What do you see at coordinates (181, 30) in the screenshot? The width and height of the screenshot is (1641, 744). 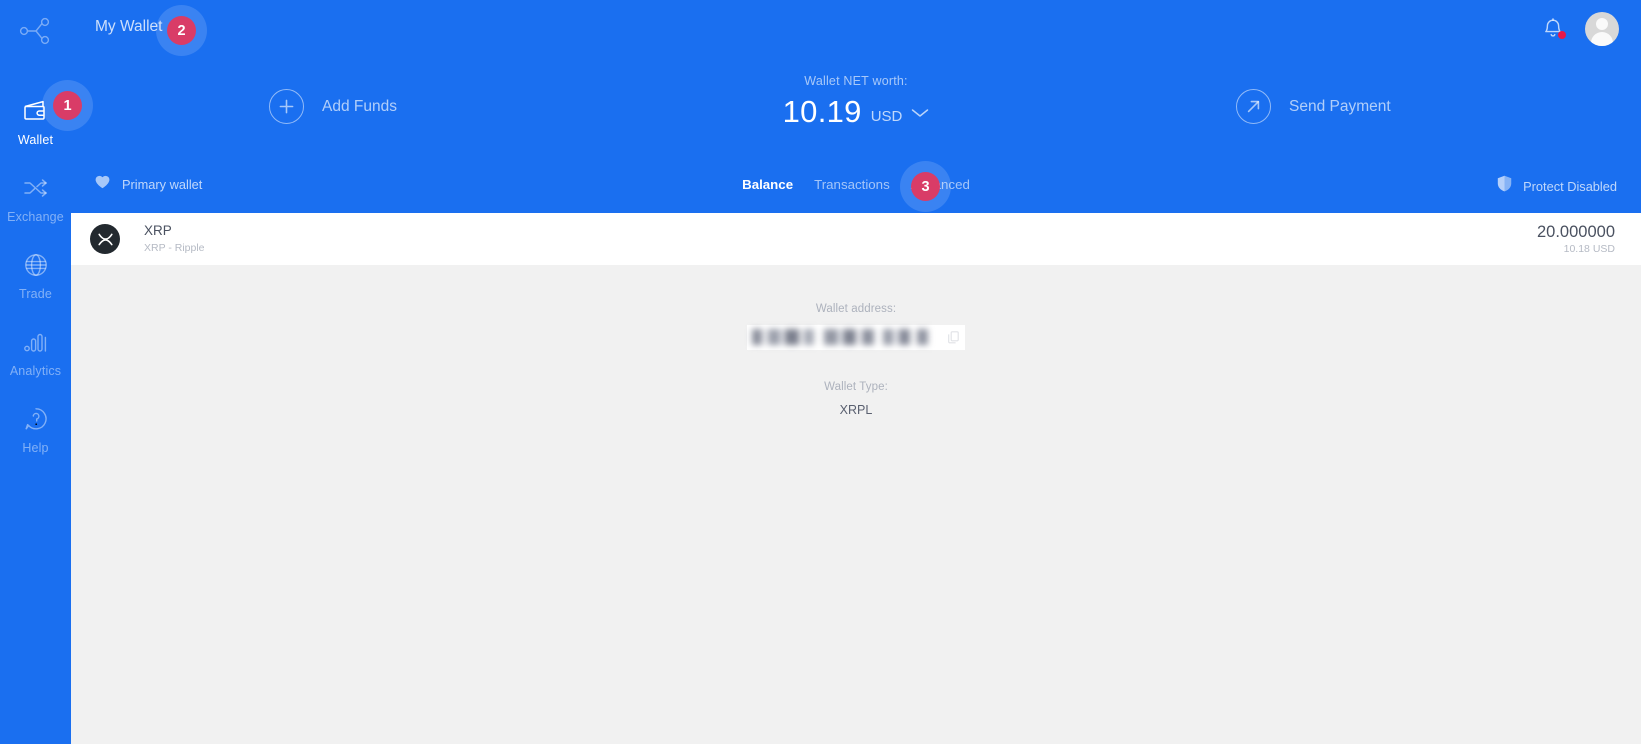 I see `annotation-badge-2: 2` at bounding box center [181, 30].